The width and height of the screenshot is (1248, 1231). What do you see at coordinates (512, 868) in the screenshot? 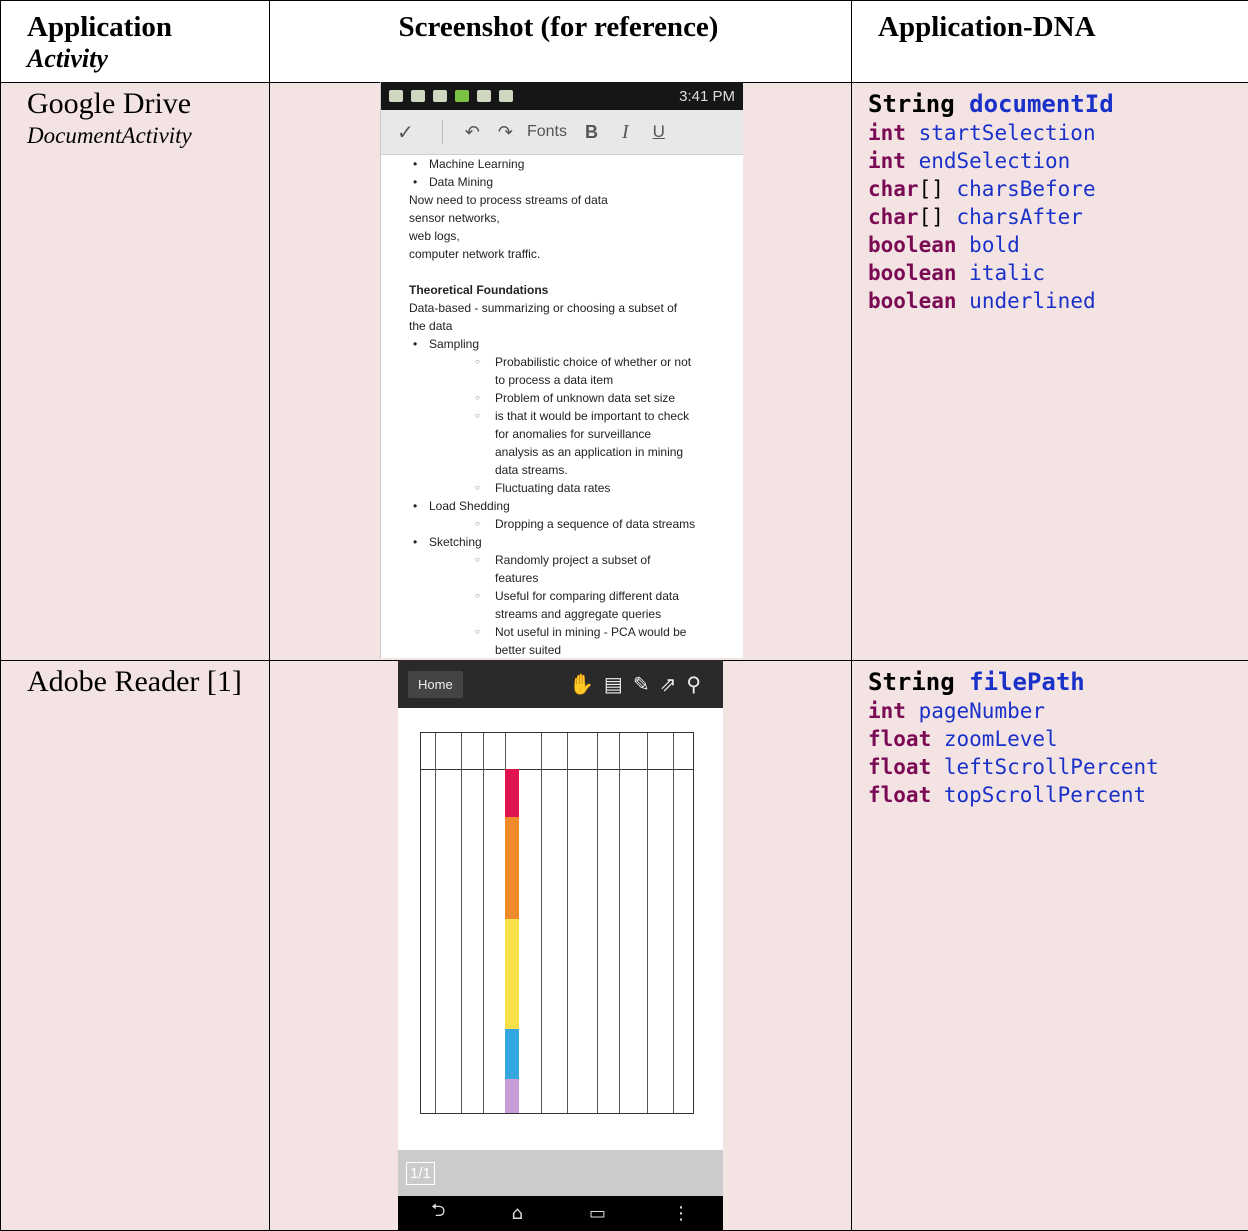
I see `pebbles-band` at bounding box center [512, 868].